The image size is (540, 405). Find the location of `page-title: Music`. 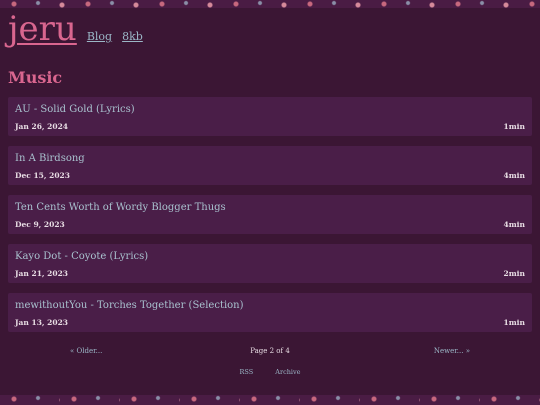

page-title: Music is located at coordinates (35, 77).